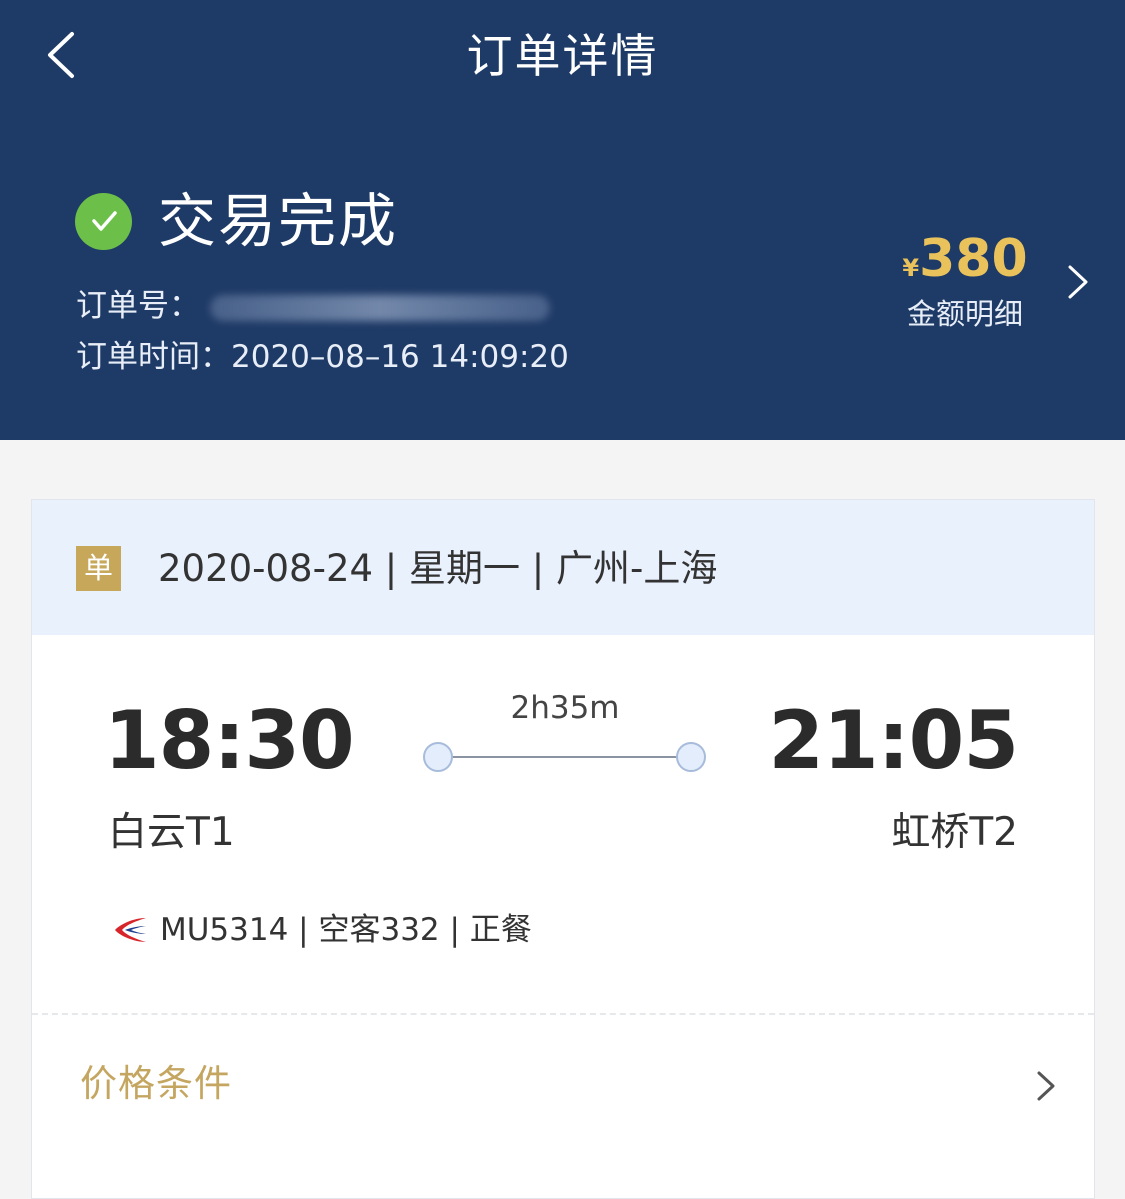 Image resolution: width=1125 pixels, height=1199 pixels. Describe the element at coordinates (911, 268) in the screenshot. I see `price-currency: ¥` at that location.